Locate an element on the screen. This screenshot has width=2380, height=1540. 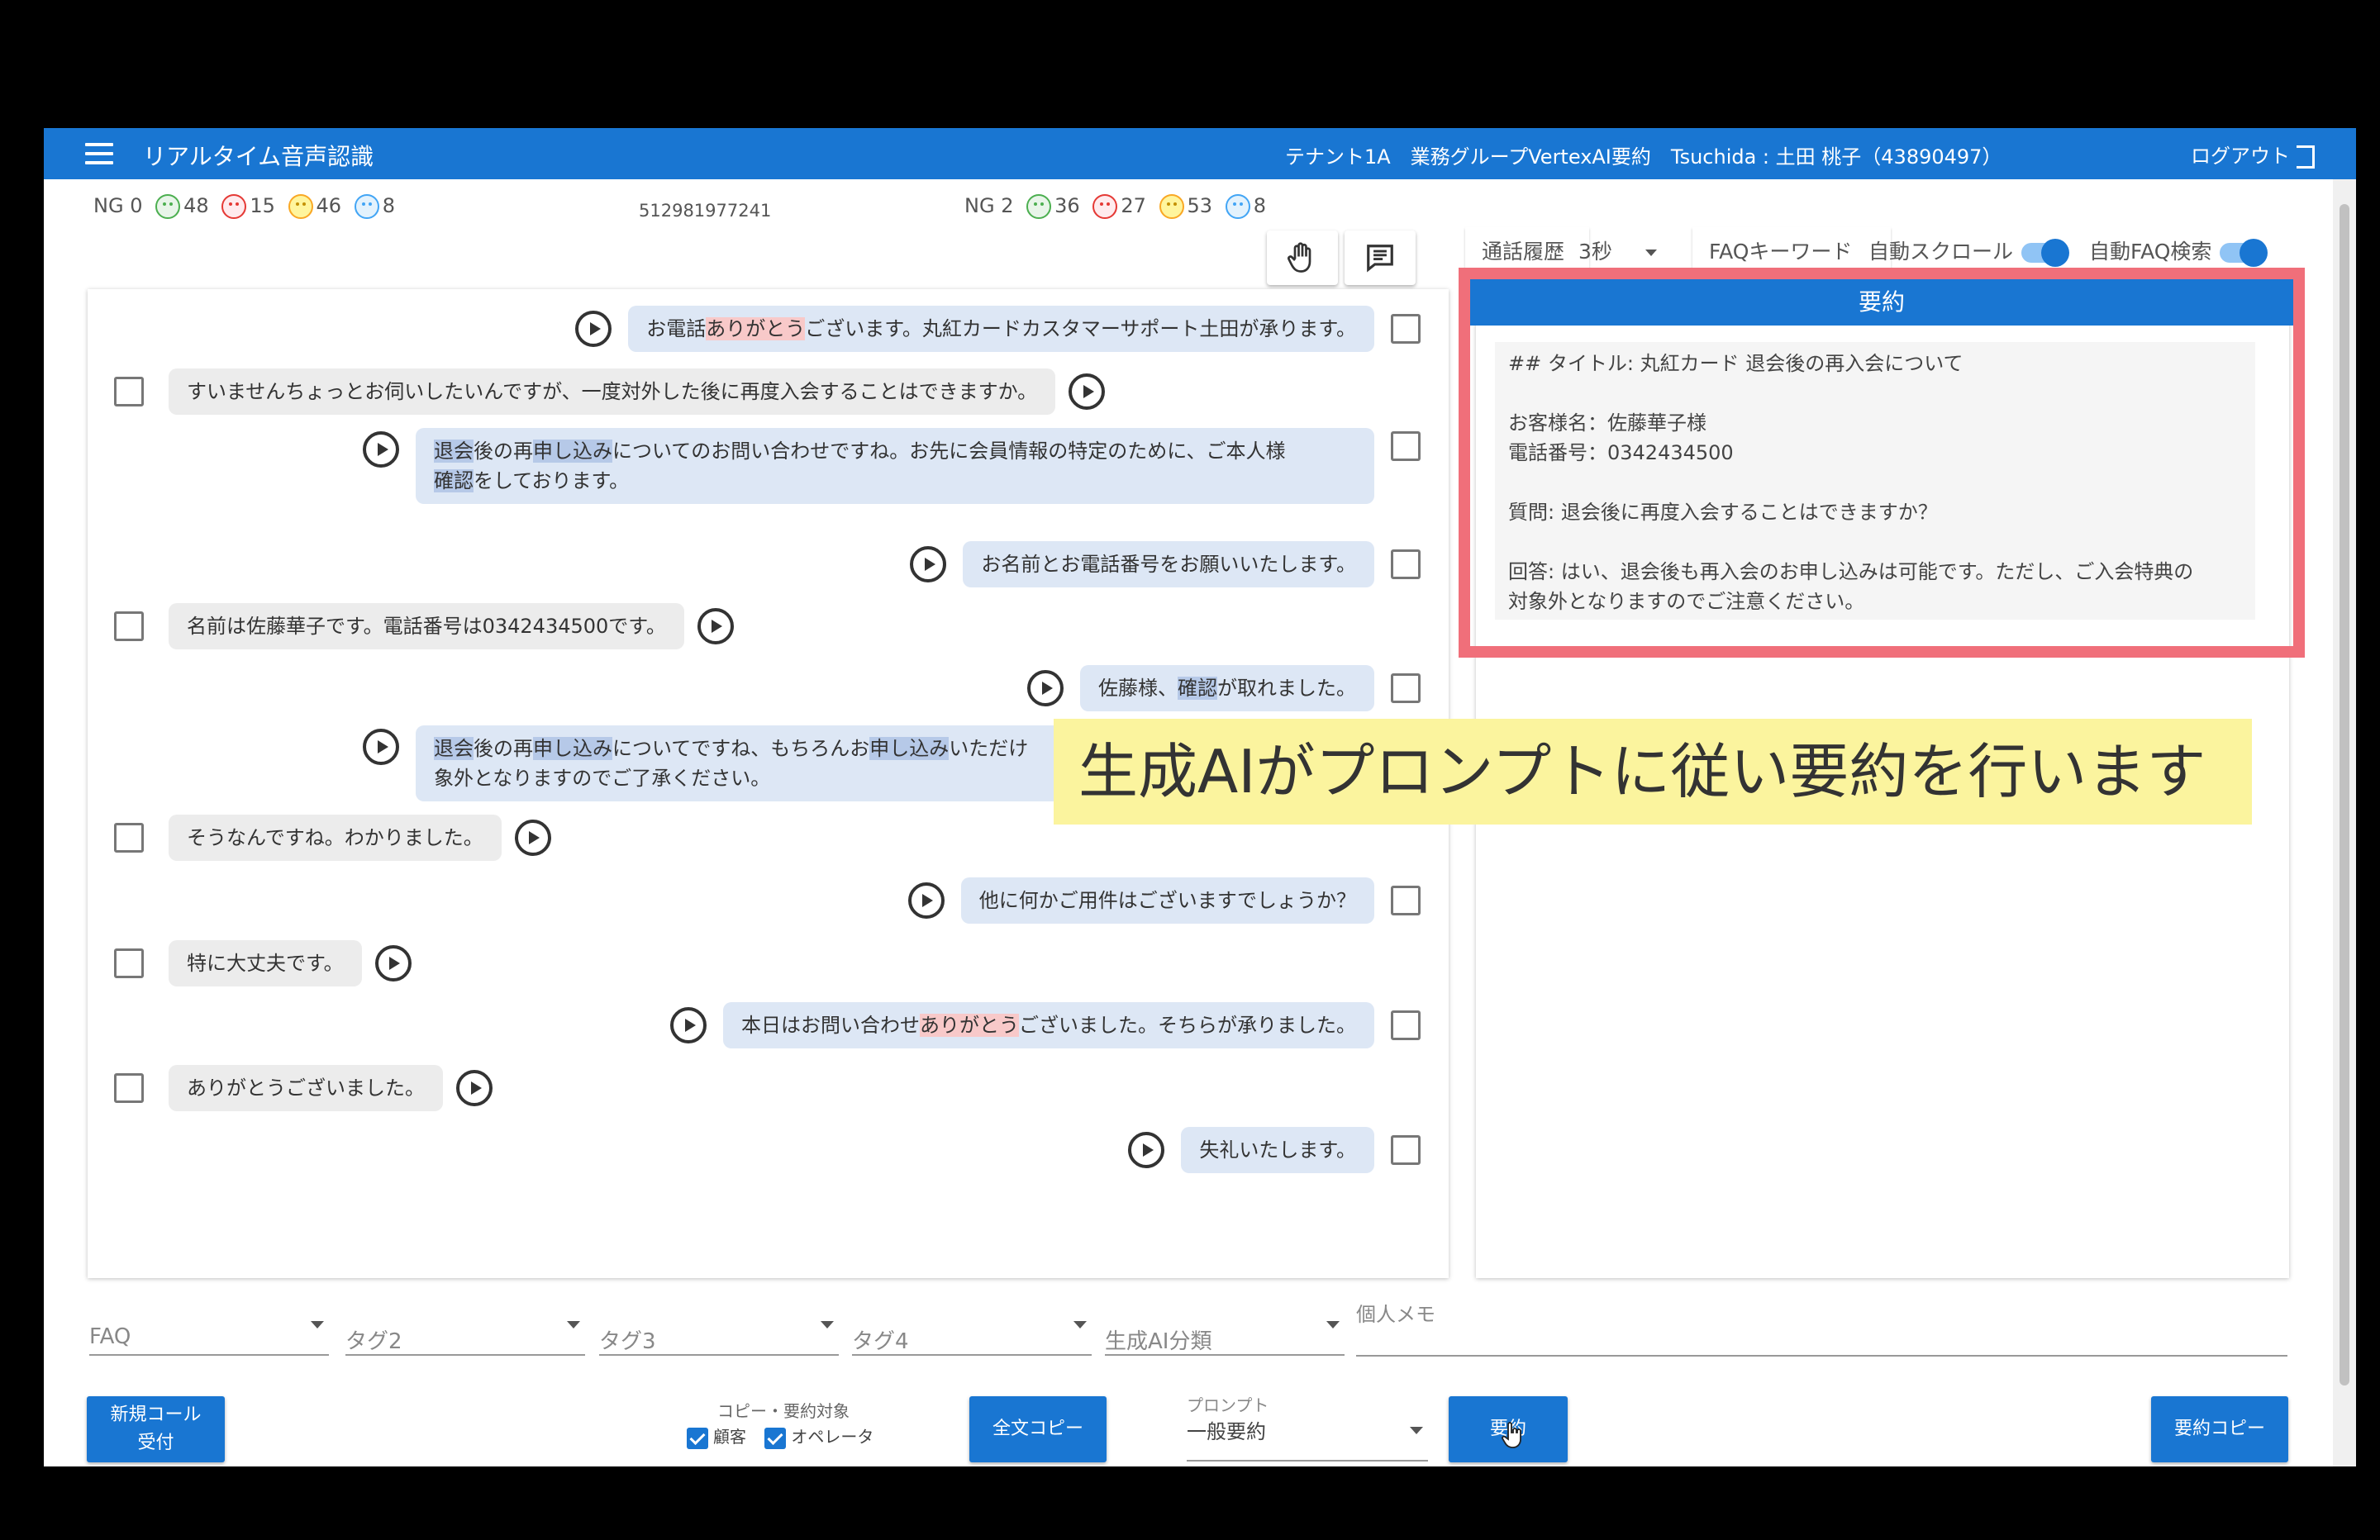
tab-call-history: 通話履歴 is located at coordinates (1527, 250).